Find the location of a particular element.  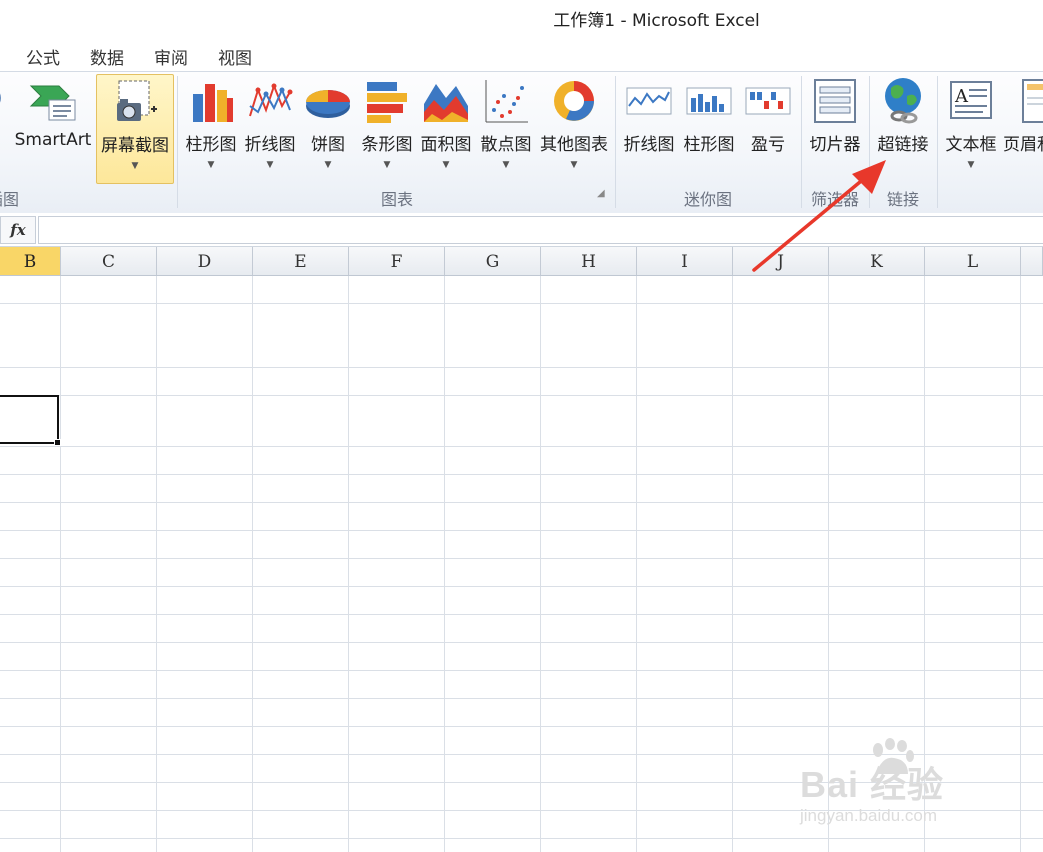

bar-chart-label: 条形图 is located at coordinates (387, 145).